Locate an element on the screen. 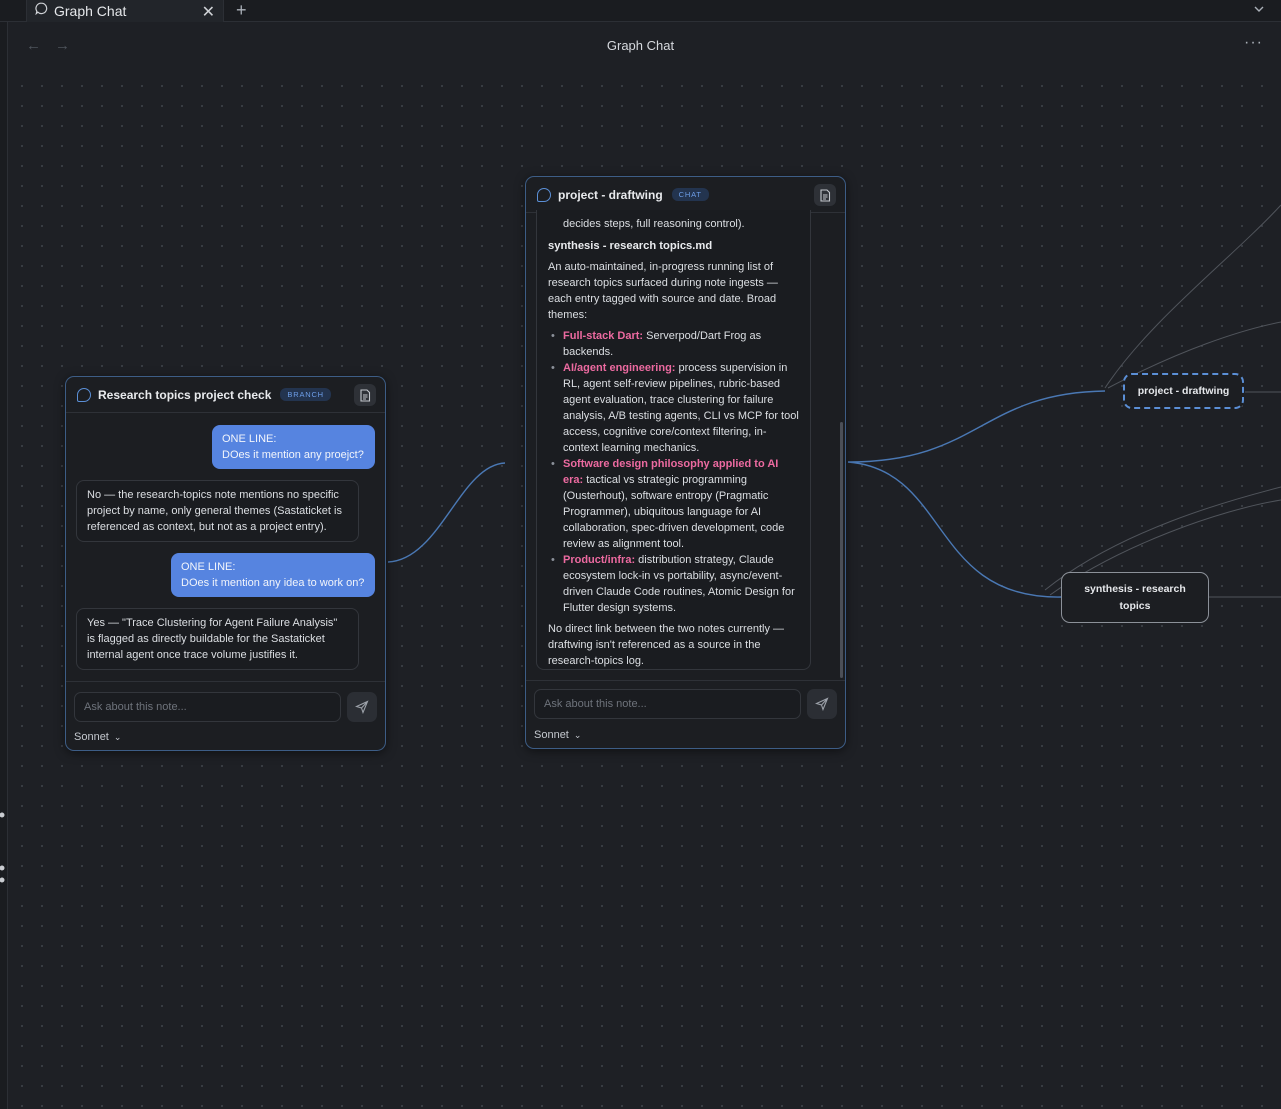 The height and width of the screenshot is (1109, 1281). panel-header: project - draftwing CHAT is located at coordinates (685, 195).